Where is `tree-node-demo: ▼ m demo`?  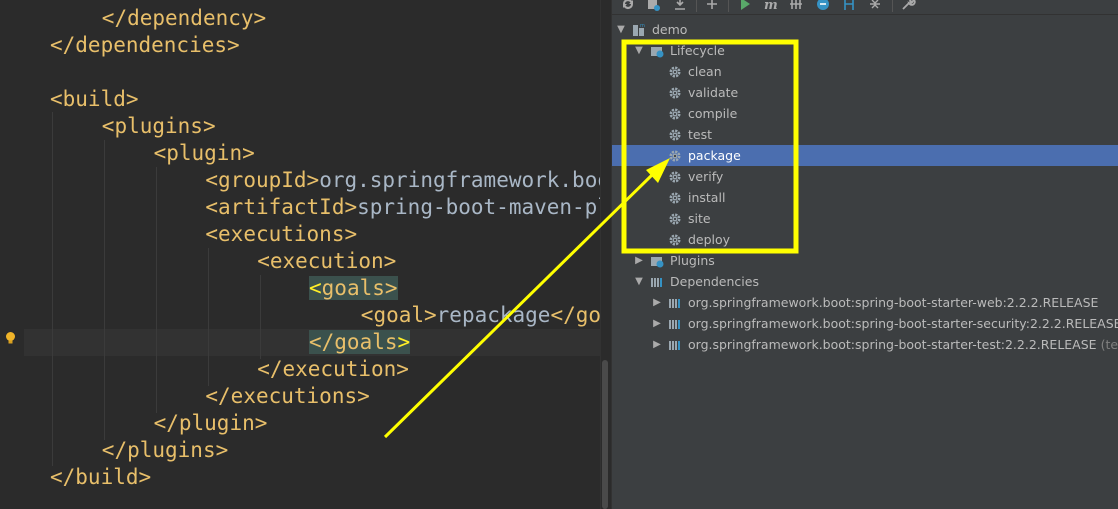 tree-node-demo: ▼ m demo is located at coordinates (865, 29).